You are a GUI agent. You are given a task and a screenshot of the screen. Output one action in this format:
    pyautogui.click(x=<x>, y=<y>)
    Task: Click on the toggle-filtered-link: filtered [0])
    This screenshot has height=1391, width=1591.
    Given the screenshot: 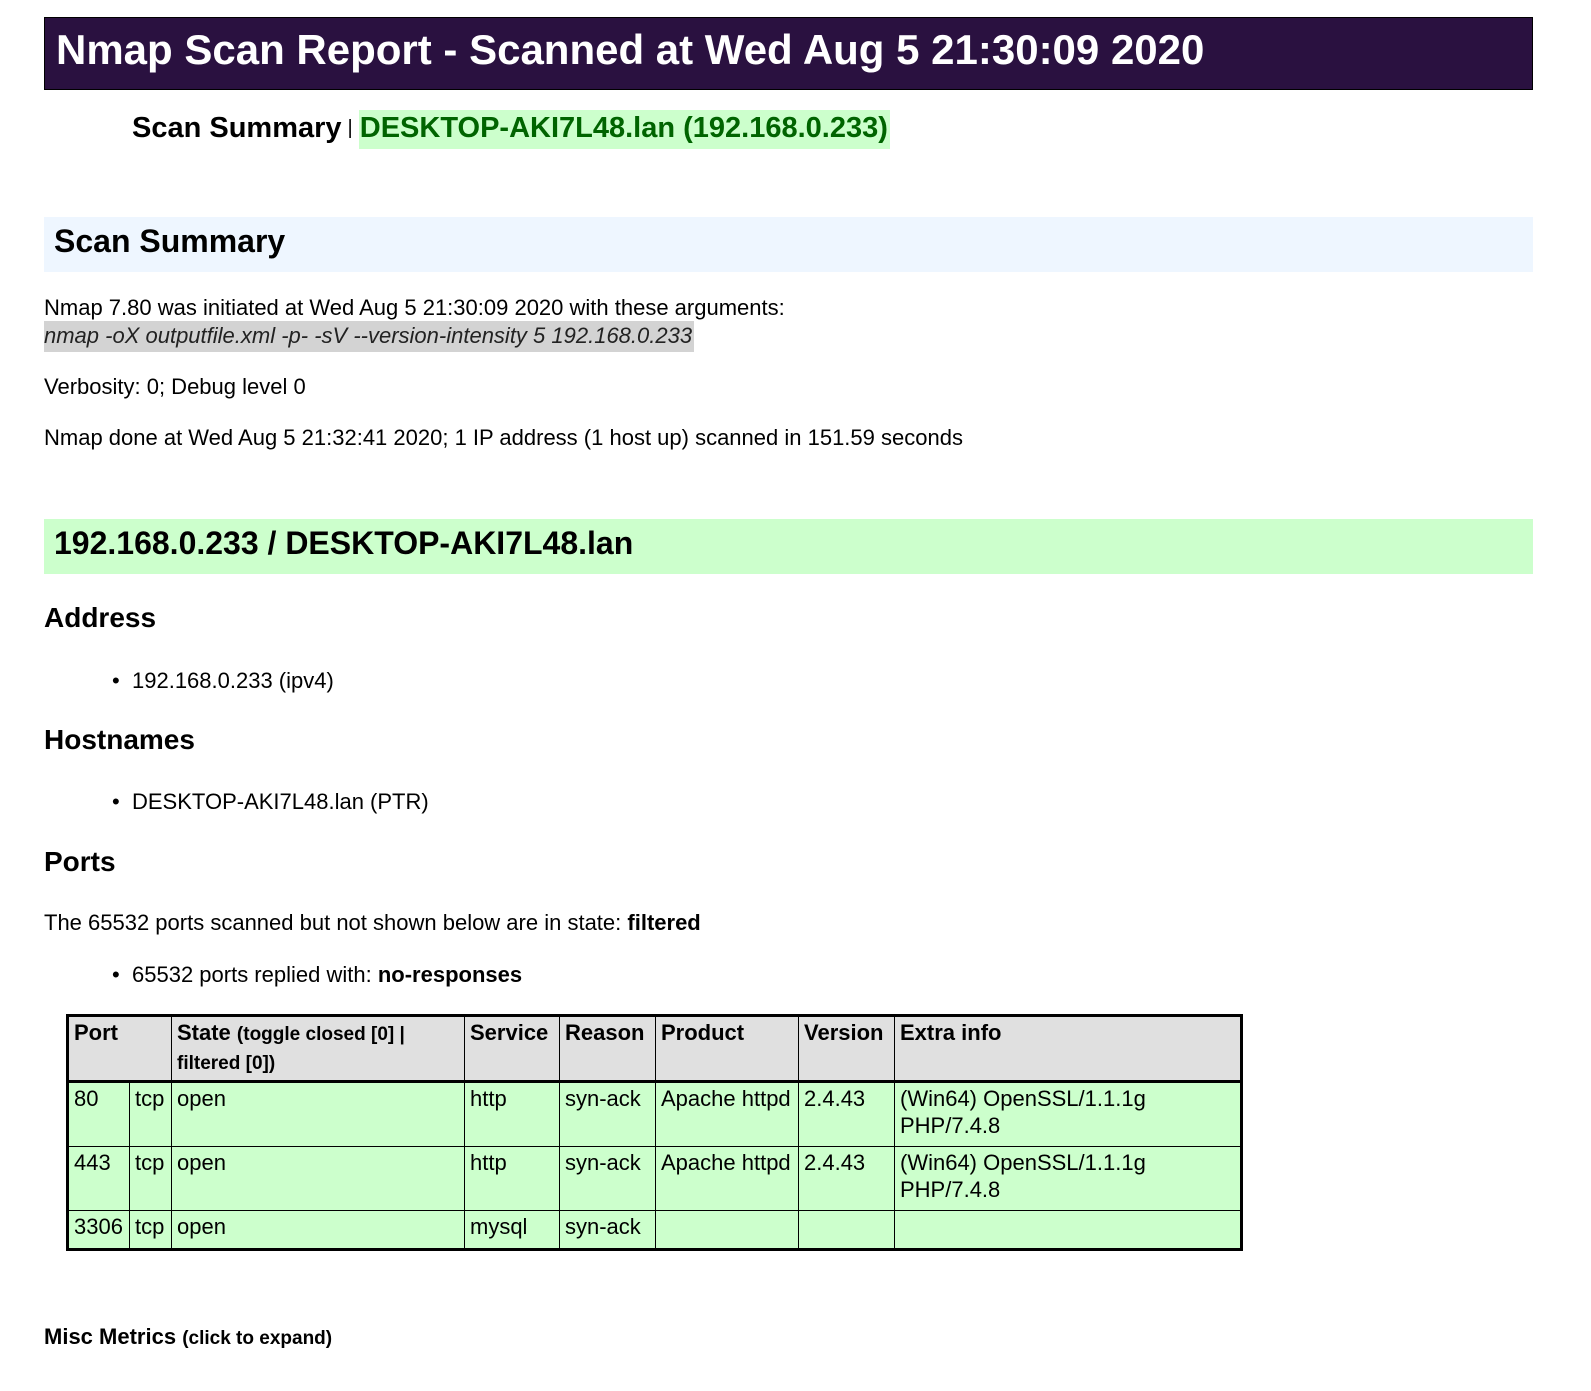 What is the action you would take?
    pyautogui.click(x=226, y=1063)
    